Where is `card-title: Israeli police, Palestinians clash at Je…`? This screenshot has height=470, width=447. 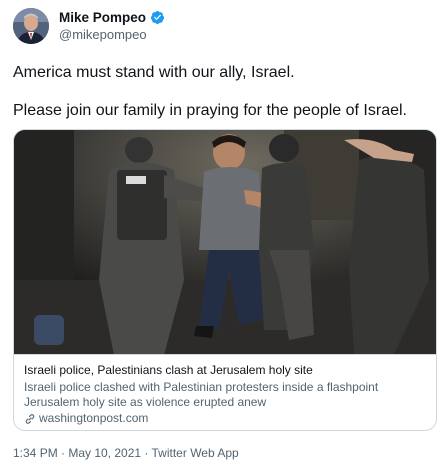 card-title: Israeli police, Palestinians clash at Je… is located at coordinates (168, 370).